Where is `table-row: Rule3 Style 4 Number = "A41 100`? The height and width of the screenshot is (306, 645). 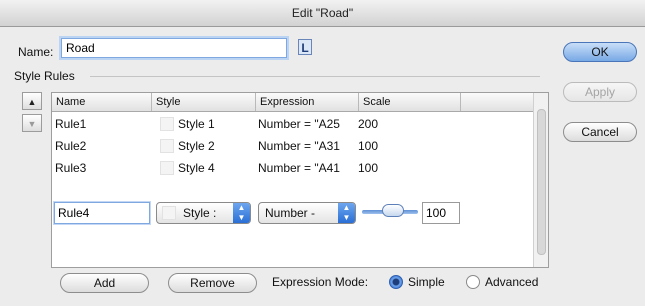 table-row: Rule3 Style 4 Number = "A41 100 is located at coordinates (293, 168).